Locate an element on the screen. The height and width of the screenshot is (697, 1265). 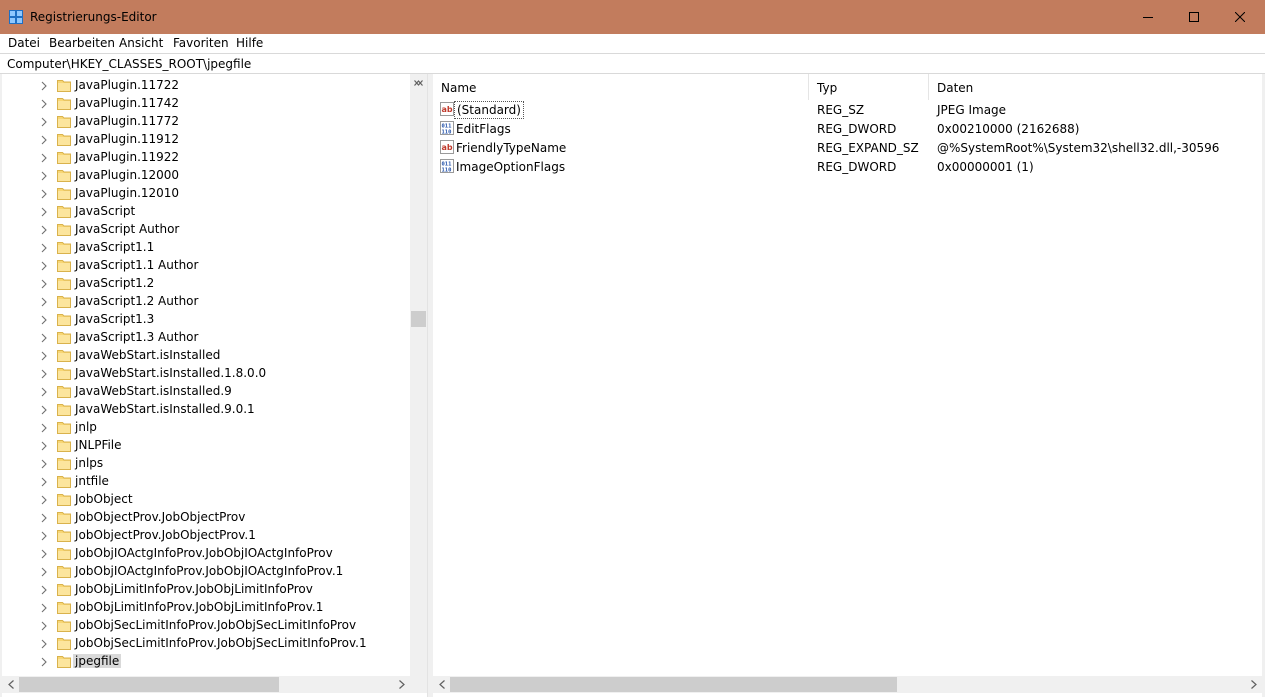
tree-item: JavaScript1.3 Author is located at coordinates (206, 337).